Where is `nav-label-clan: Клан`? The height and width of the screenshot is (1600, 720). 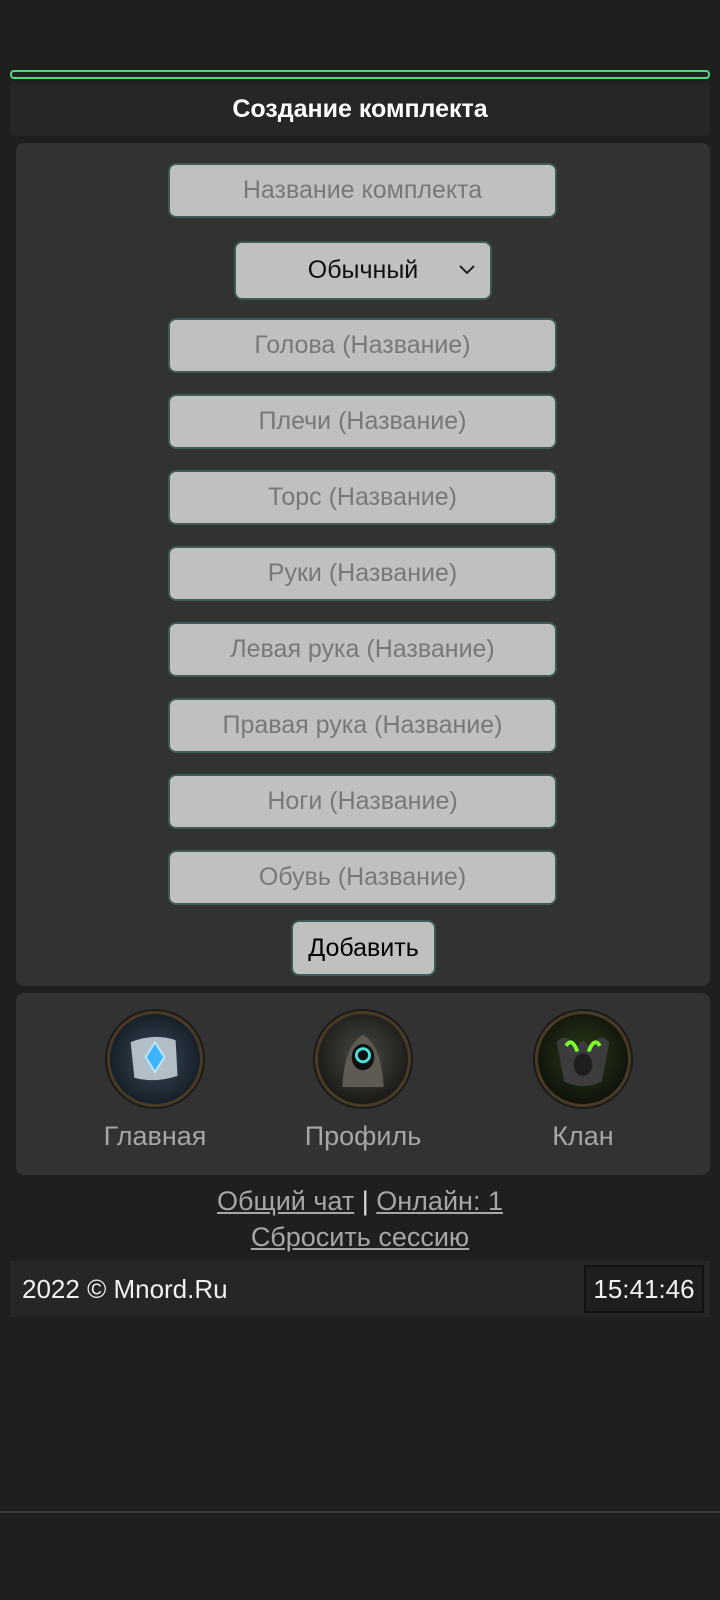 nav-label-clan: Клан is located at coordinates (583, 1136).